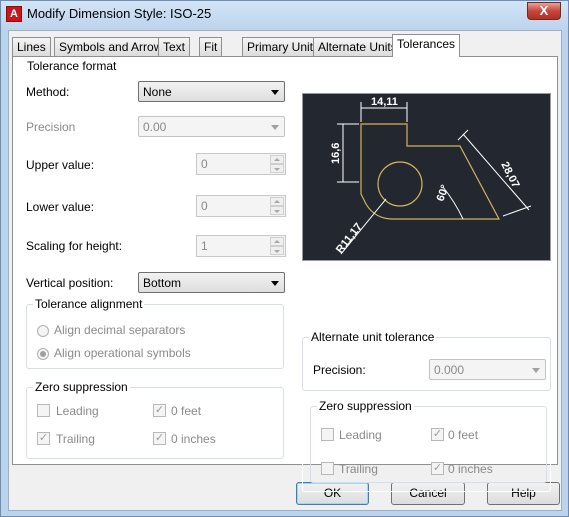 The height and width of the screenshot is (517, 569). What do you see at coordinates (544, 11) in the screenshot?
I see `close-button: X` at bounding box center [544, 11].